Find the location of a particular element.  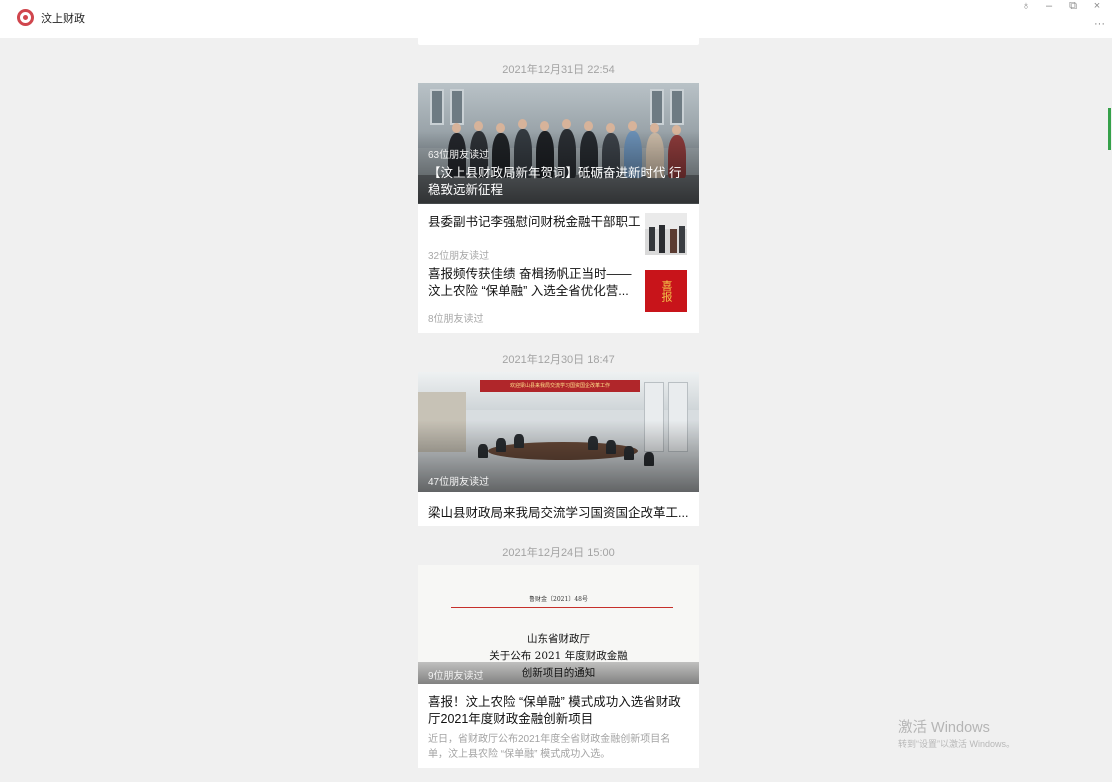

article-thumbnail: 喜报 is located at coordinates (666, 291).